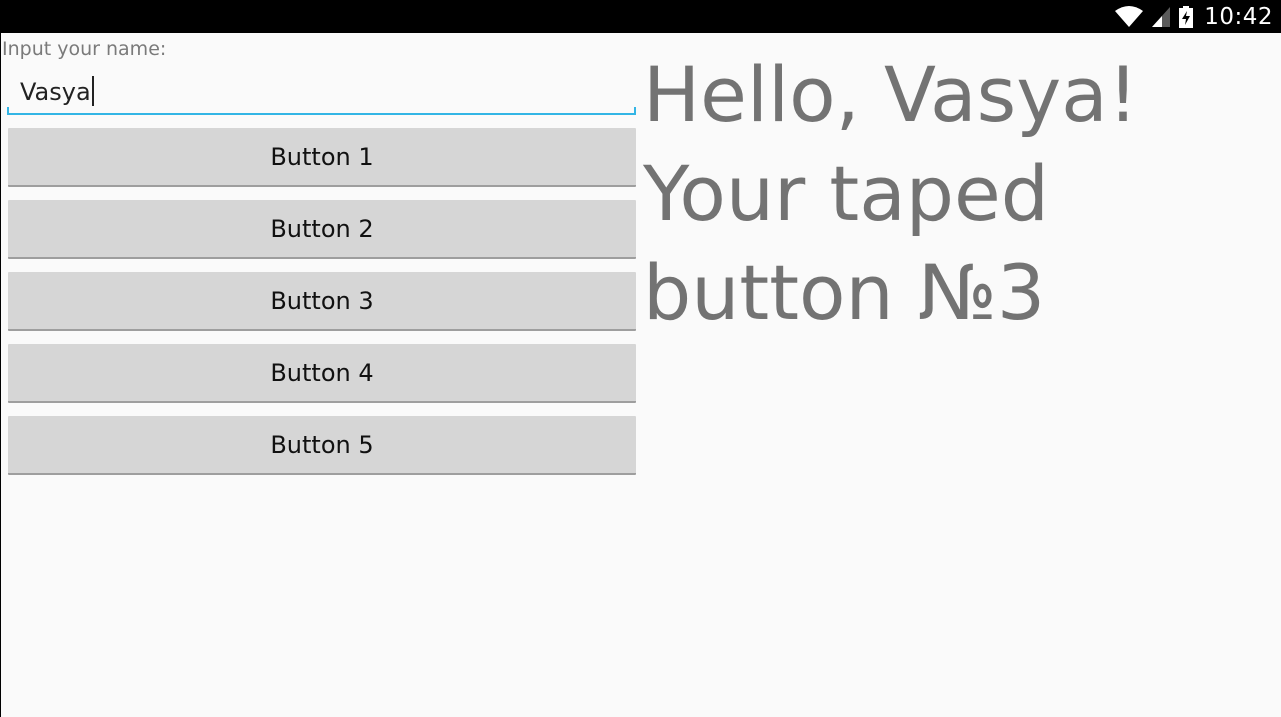  What do you see at coordinates (640, 16) in the screenshot?
I see `status-bar: 10:42` at bounding box center [640, 16].